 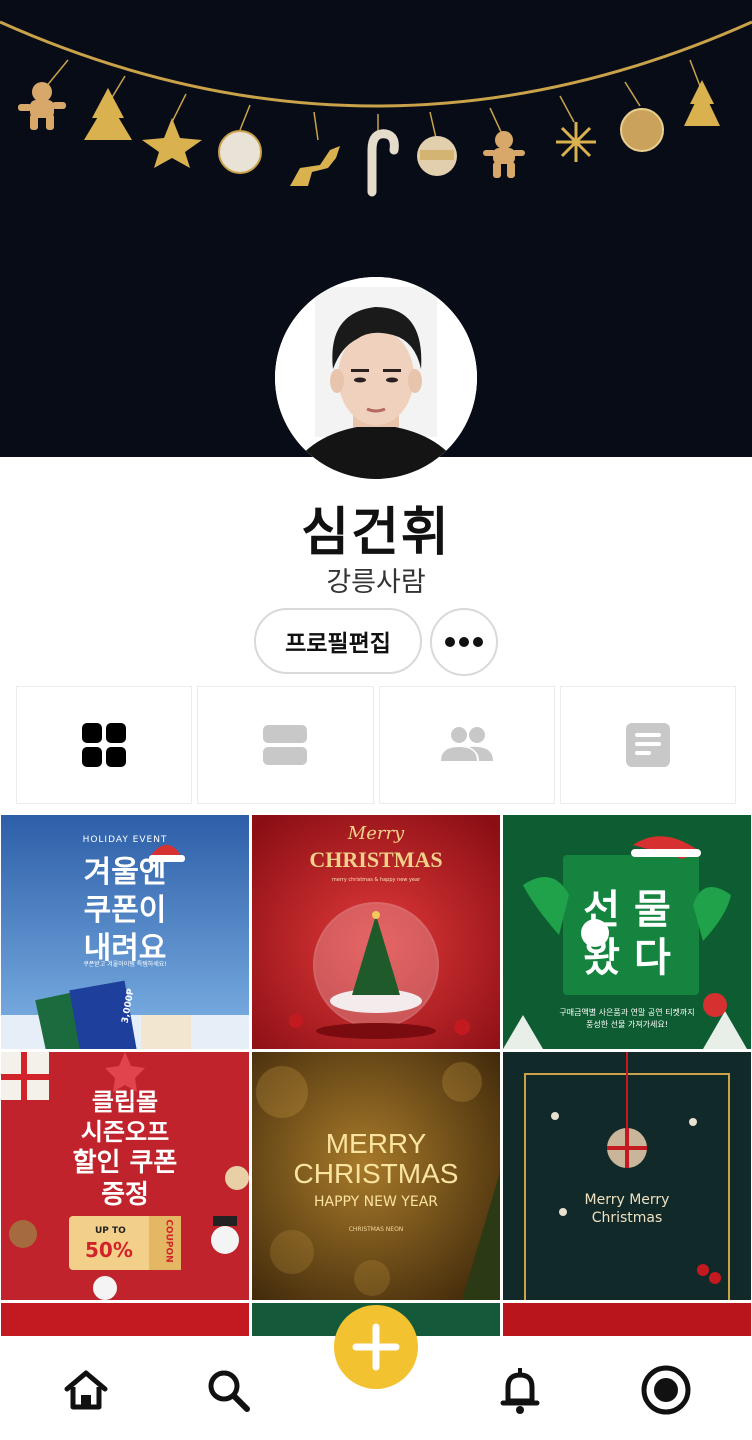 I want to click on coupon-upto: UP TO, so click(x=110, y=1231).